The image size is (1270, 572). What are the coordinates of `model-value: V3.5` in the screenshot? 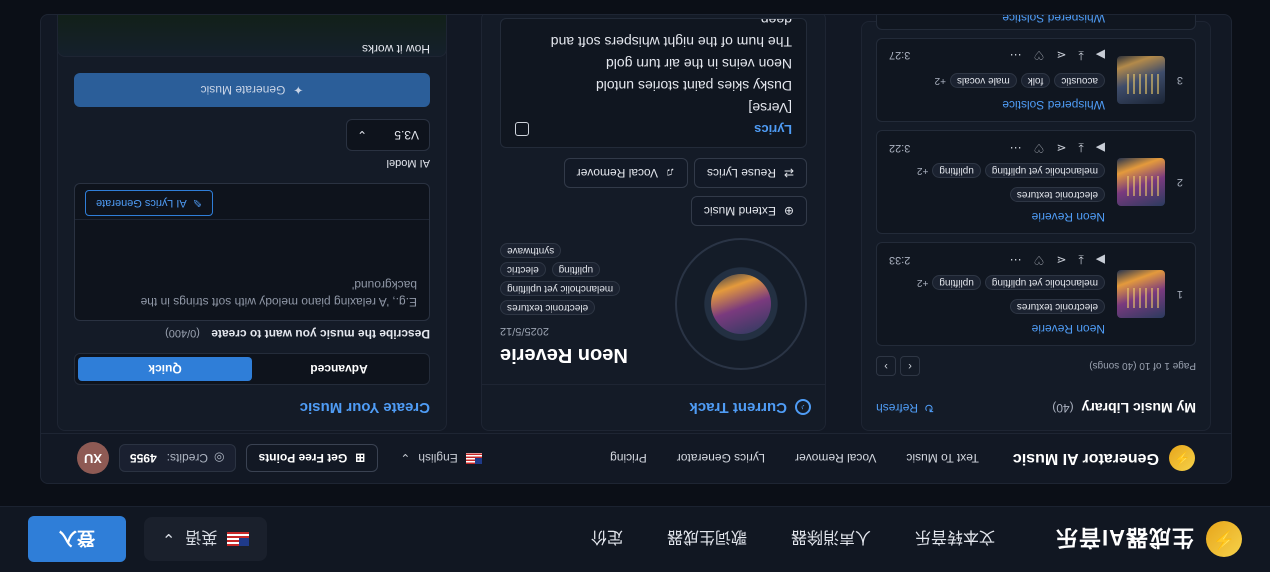 It's located at (406, 135).